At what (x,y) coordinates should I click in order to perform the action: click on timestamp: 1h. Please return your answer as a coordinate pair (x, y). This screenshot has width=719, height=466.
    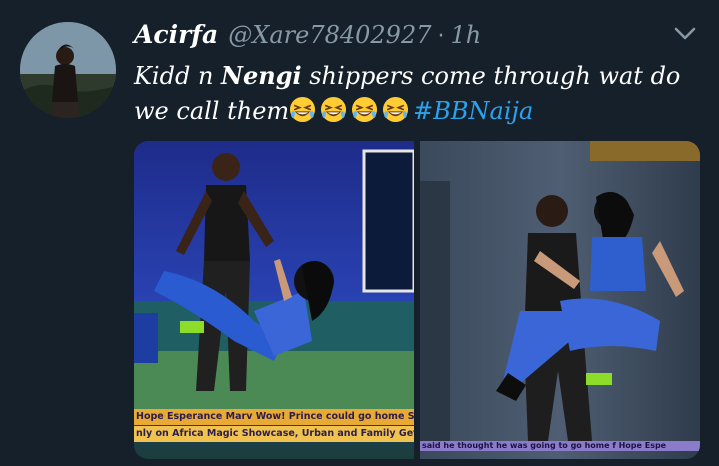
    Looking at the image, I should click on (465, 35).